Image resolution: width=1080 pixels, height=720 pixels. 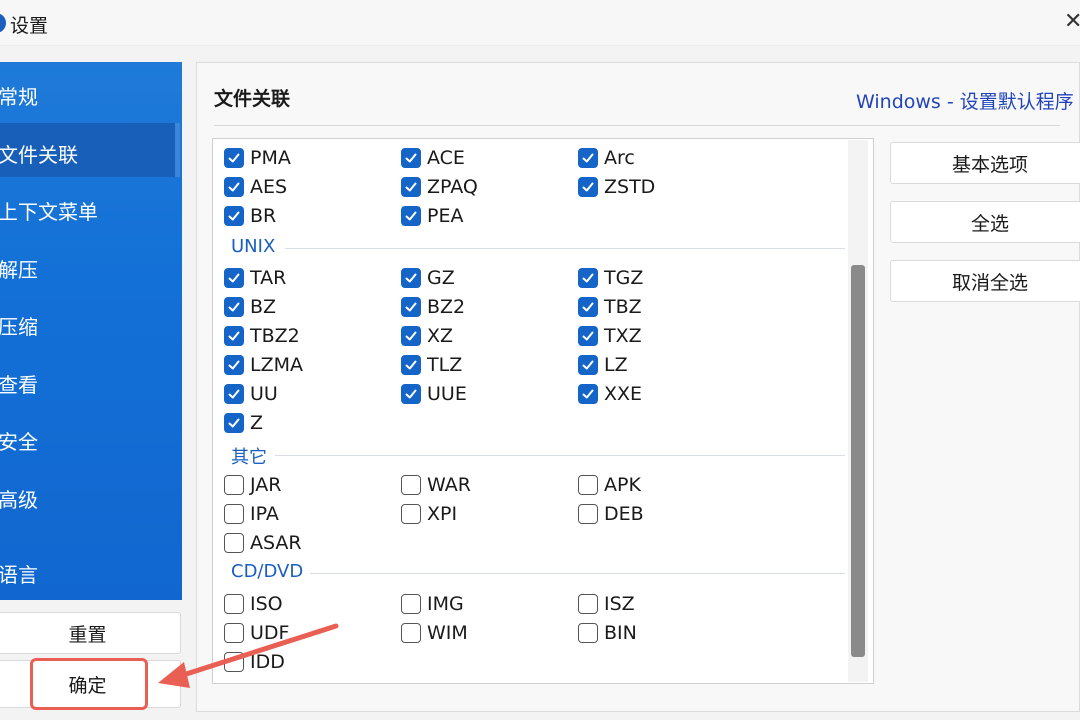 What do you see at coordinates (90, 570) in the screenshot?
I see `sidebar-item-language: 语言` at bounding box center [90, 570].